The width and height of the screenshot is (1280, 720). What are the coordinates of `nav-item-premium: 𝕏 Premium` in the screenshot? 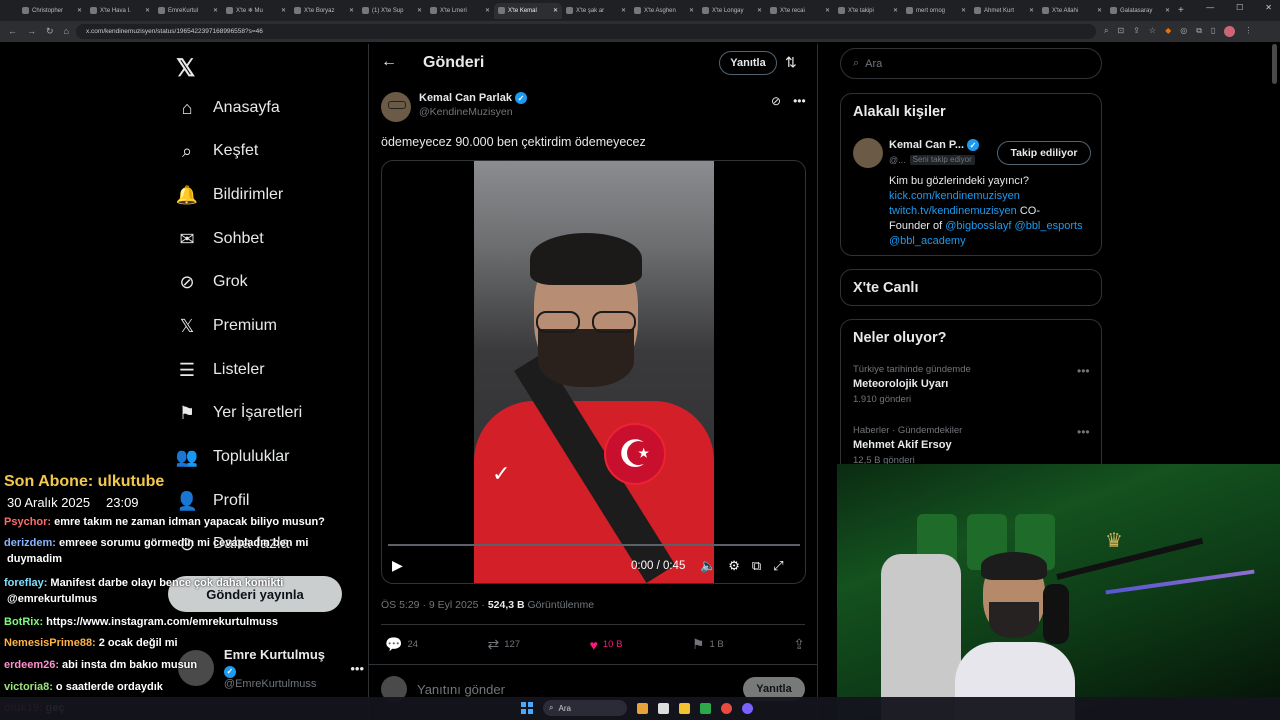 It's located at (226, 326).